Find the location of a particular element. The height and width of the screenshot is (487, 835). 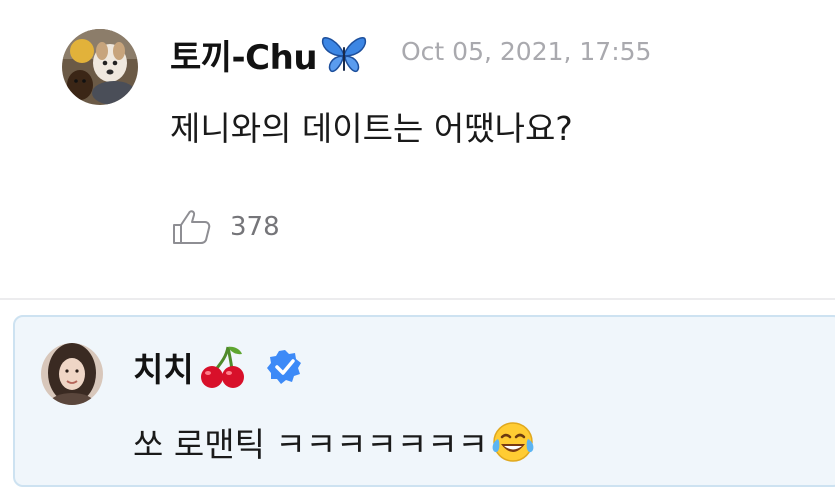

reply-author-name: 치치 is located at coordinates (218, 367).